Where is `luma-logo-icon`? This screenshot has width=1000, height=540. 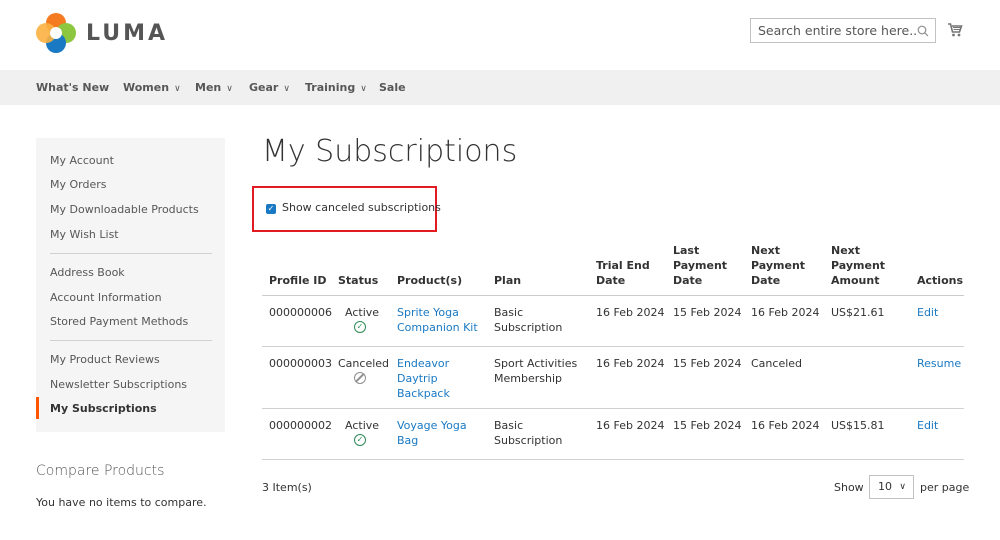
luma-logo-icon is located at coordinates (56, 33).